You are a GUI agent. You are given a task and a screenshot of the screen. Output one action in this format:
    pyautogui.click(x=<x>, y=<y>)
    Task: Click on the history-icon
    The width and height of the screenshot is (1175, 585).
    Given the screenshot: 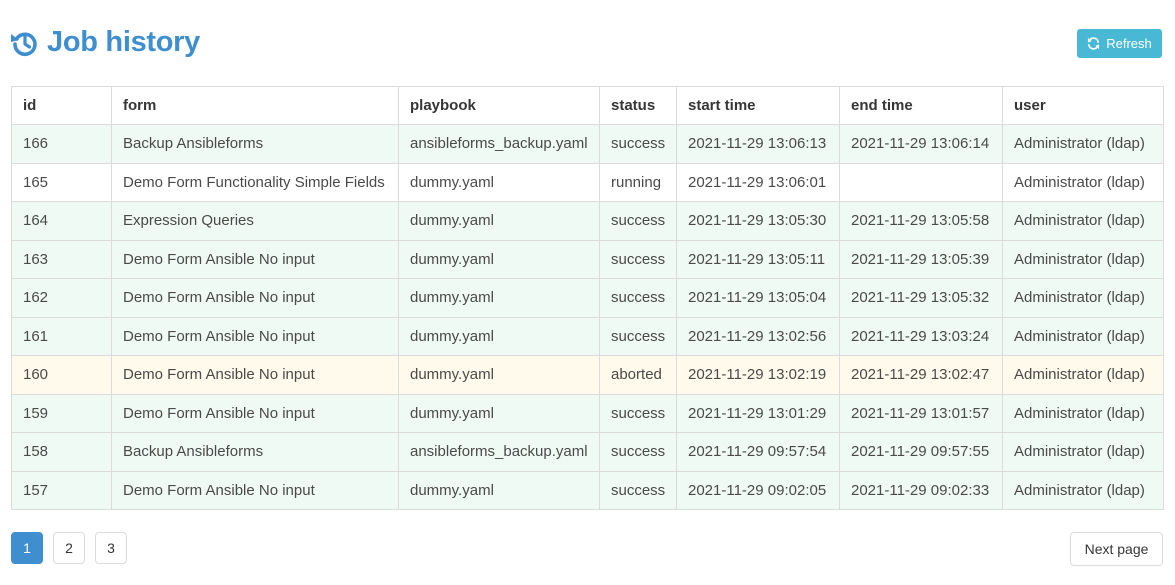 What is the action you would take?
    pyautogui.click(x=25, y=43)
    